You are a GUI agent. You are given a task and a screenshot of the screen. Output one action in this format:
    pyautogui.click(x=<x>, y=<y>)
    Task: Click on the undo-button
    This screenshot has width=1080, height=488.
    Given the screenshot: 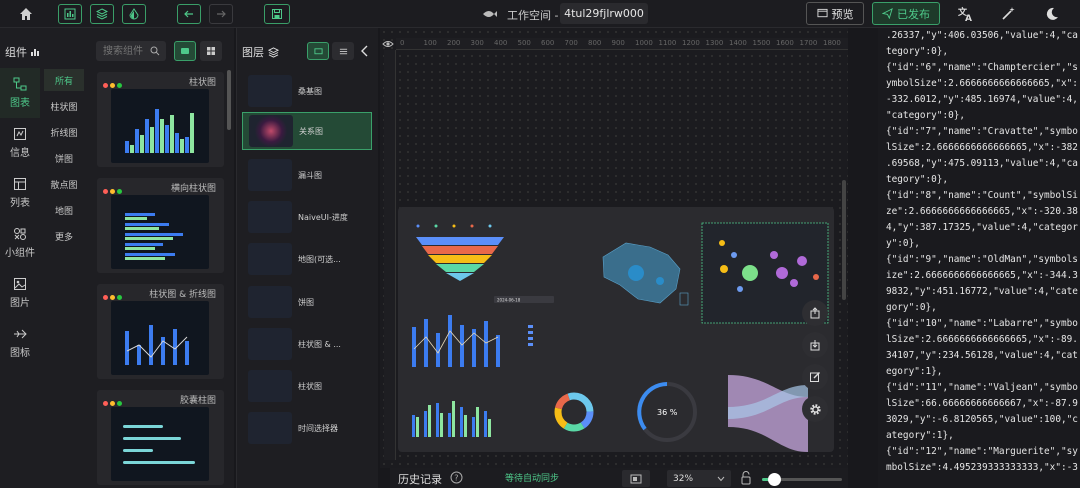 What is the action you would take?
    pyautogui.click(x=189, y=14)
    